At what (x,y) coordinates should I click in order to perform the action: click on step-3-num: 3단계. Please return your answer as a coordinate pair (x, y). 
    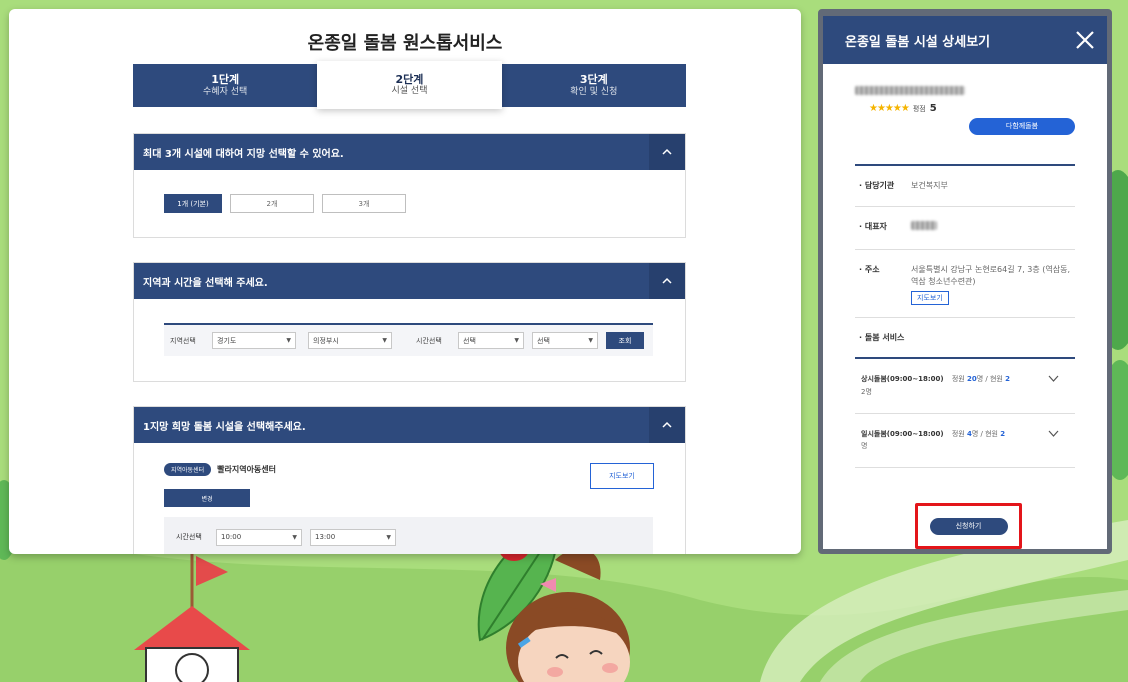
    Looking at the image, I should click on (593, 79).